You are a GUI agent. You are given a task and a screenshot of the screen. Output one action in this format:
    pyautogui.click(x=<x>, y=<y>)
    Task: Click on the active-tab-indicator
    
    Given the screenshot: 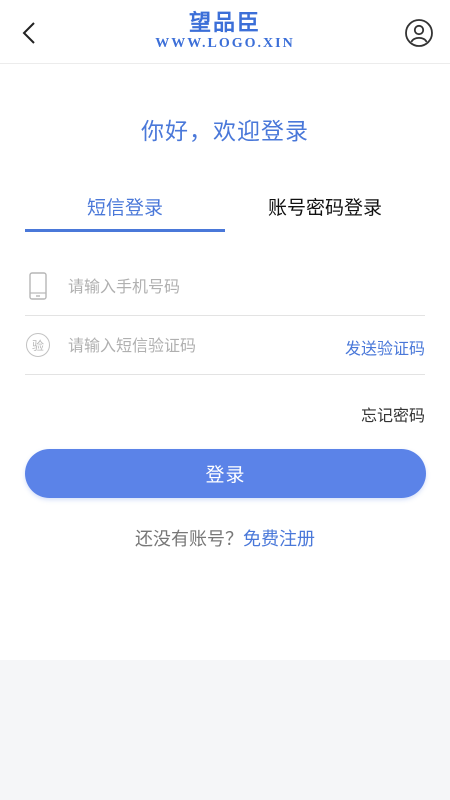 What is the action you would take?
    pyautogui.click(x=125, y=230)
    